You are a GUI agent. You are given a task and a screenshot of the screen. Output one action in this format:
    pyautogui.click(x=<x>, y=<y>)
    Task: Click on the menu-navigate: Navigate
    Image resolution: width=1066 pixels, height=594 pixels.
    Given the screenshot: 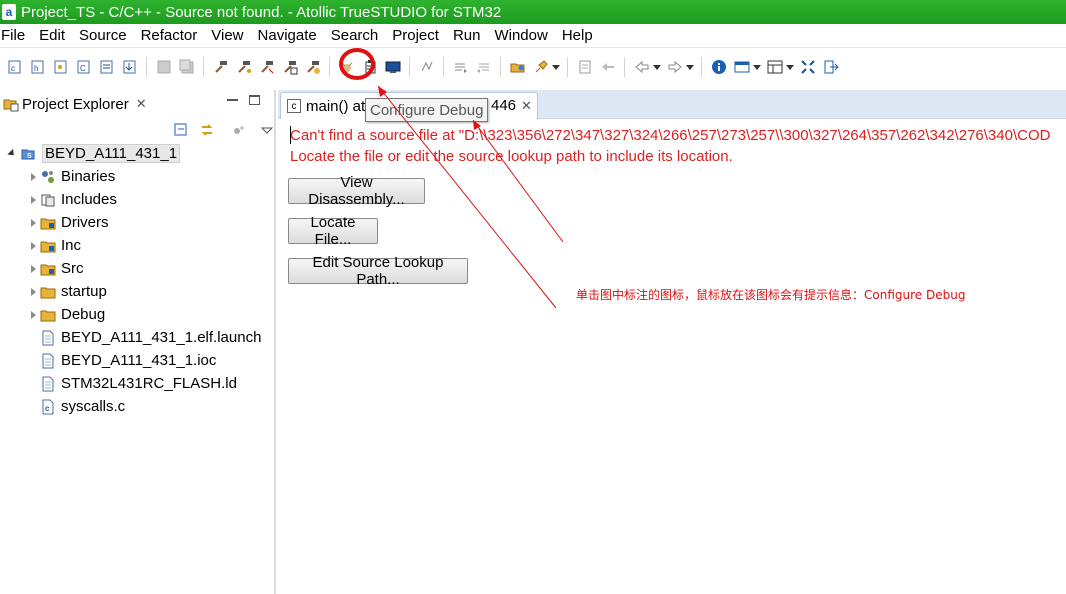 What is the action you would take?
    pyautogui.click(x=289, y=35)
    